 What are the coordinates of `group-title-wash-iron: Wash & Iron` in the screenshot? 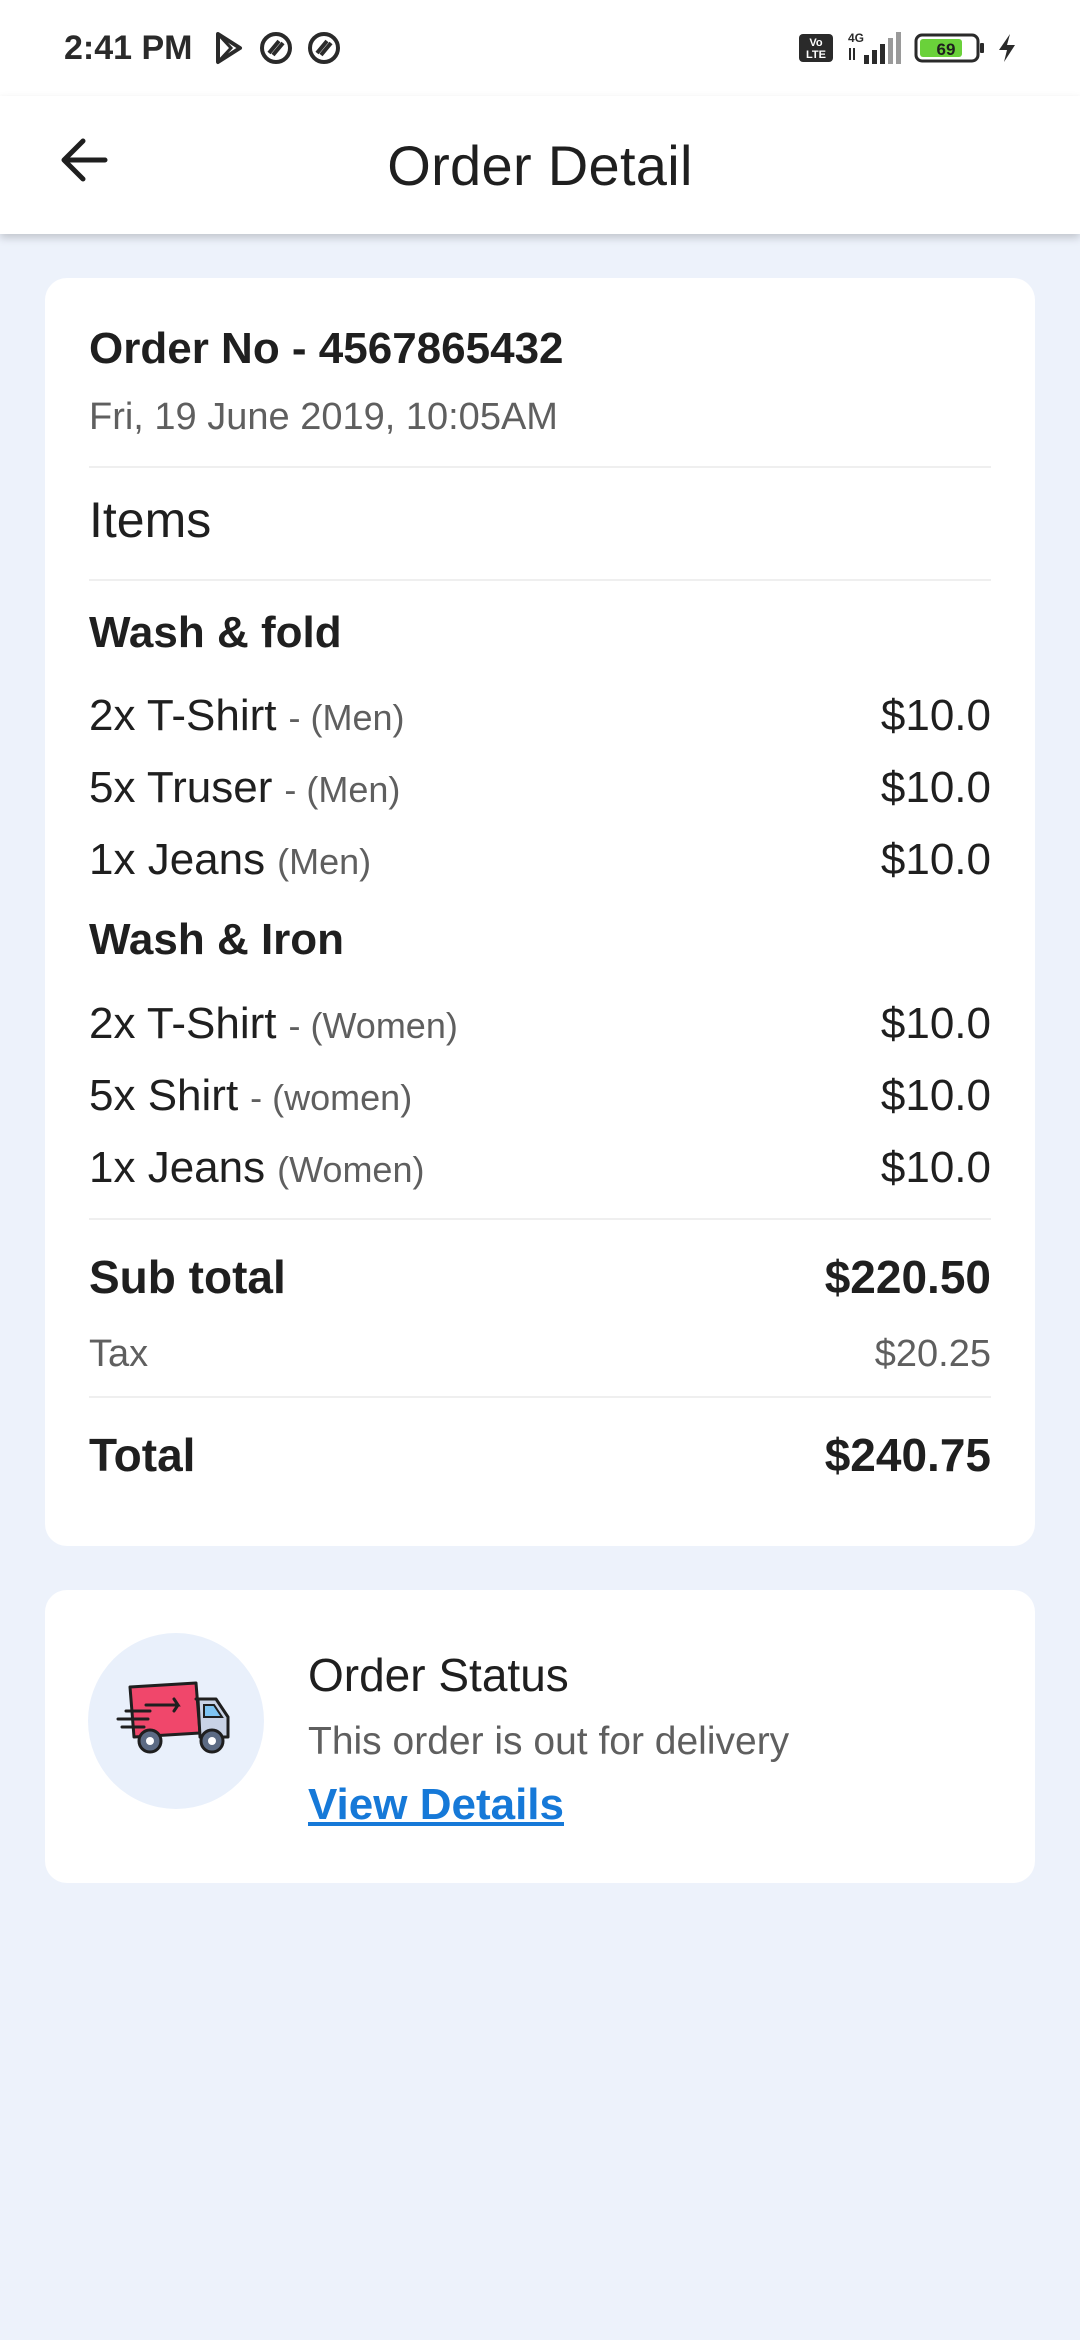 It's located at (217, 939).